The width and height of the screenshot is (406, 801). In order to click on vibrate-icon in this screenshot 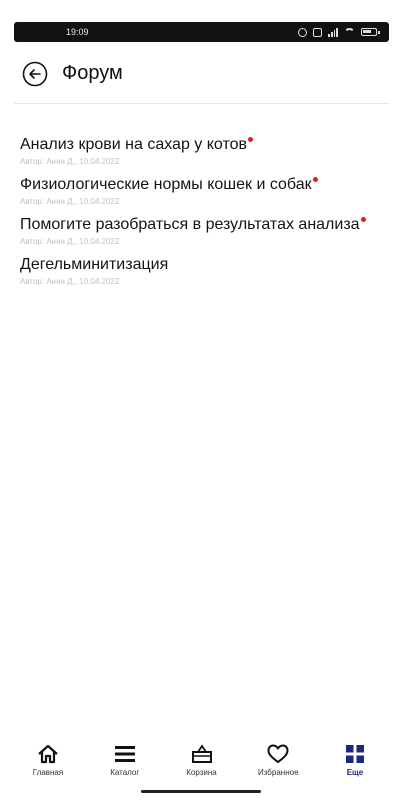, I will do `click(317, 32)`.